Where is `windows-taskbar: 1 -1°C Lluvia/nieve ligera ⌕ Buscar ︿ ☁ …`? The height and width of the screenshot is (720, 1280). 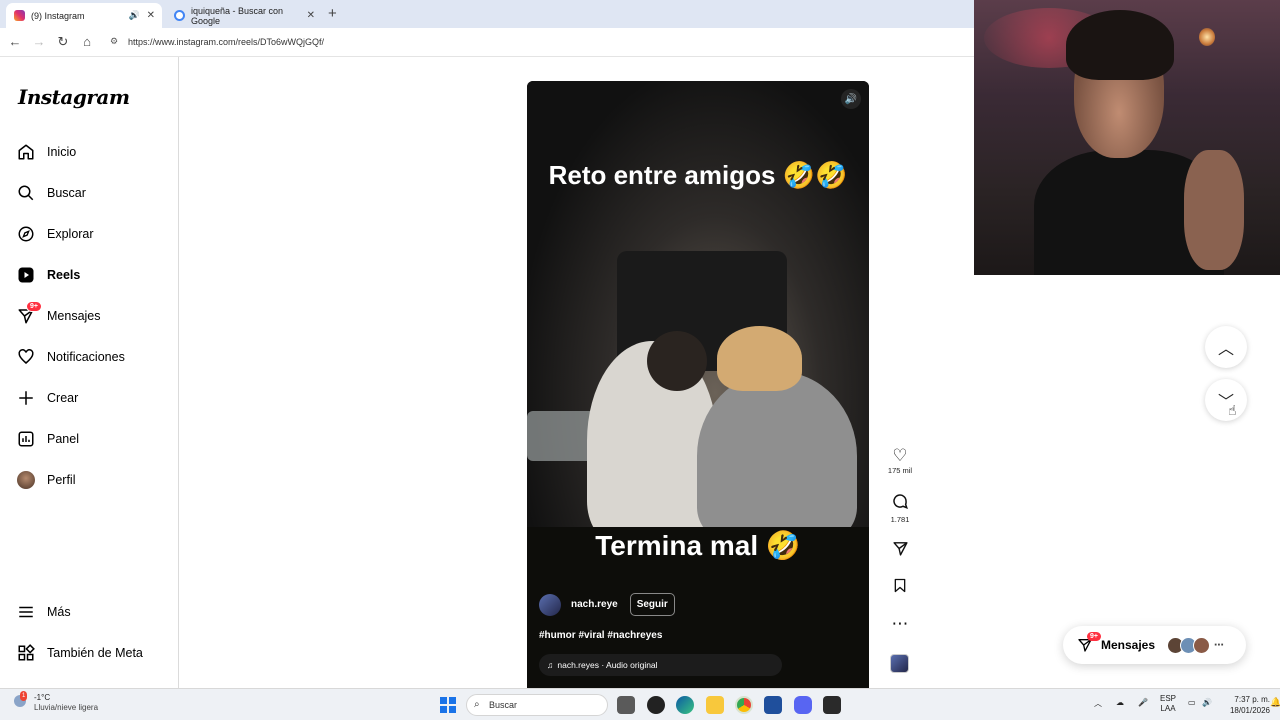
windows-taskbar: 1 -1°C Lluvia/nieve ligera ⌕ Buscar ︿ ☁ … is located at coordinates (640, 704).